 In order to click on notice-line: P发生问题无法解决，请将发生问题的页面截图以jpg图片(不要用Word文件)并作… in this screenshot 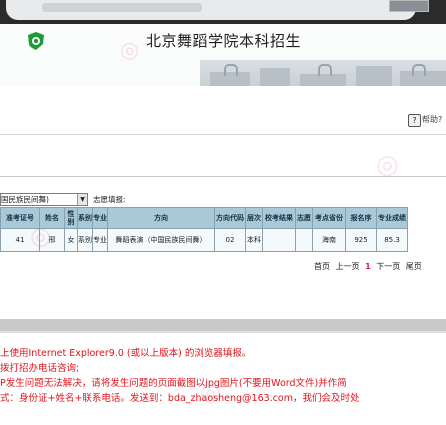, I will do `click(173, 383)`.